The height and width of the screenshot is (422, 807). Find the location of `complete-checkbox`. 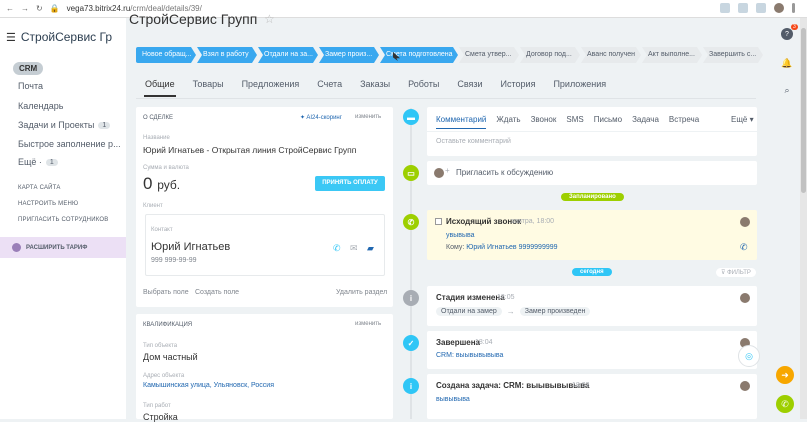

complete-checkbox is located at coordinates (438, 221).